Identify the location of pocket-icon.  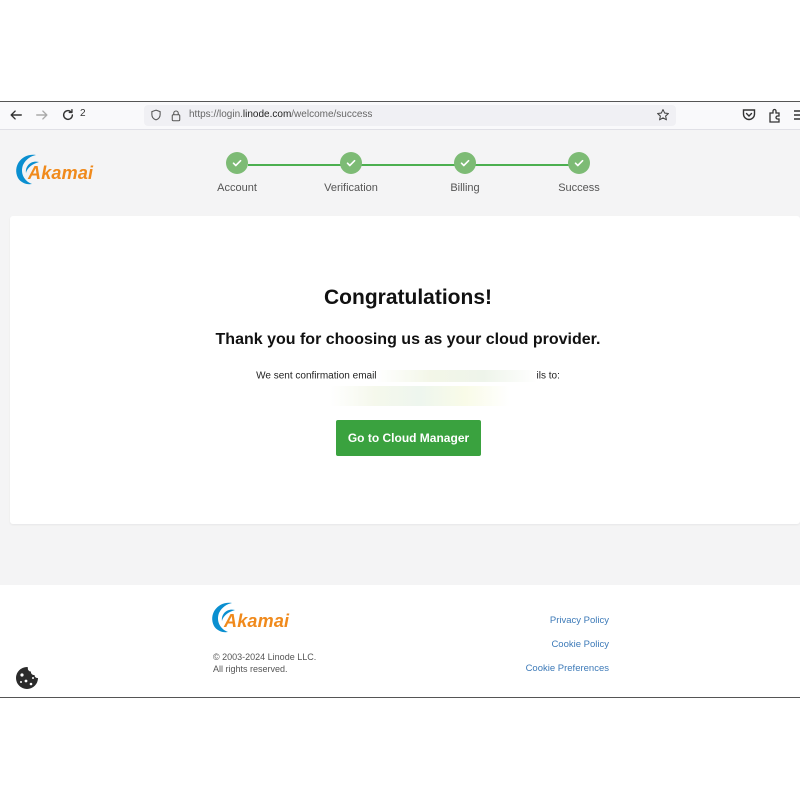
(749, 115).